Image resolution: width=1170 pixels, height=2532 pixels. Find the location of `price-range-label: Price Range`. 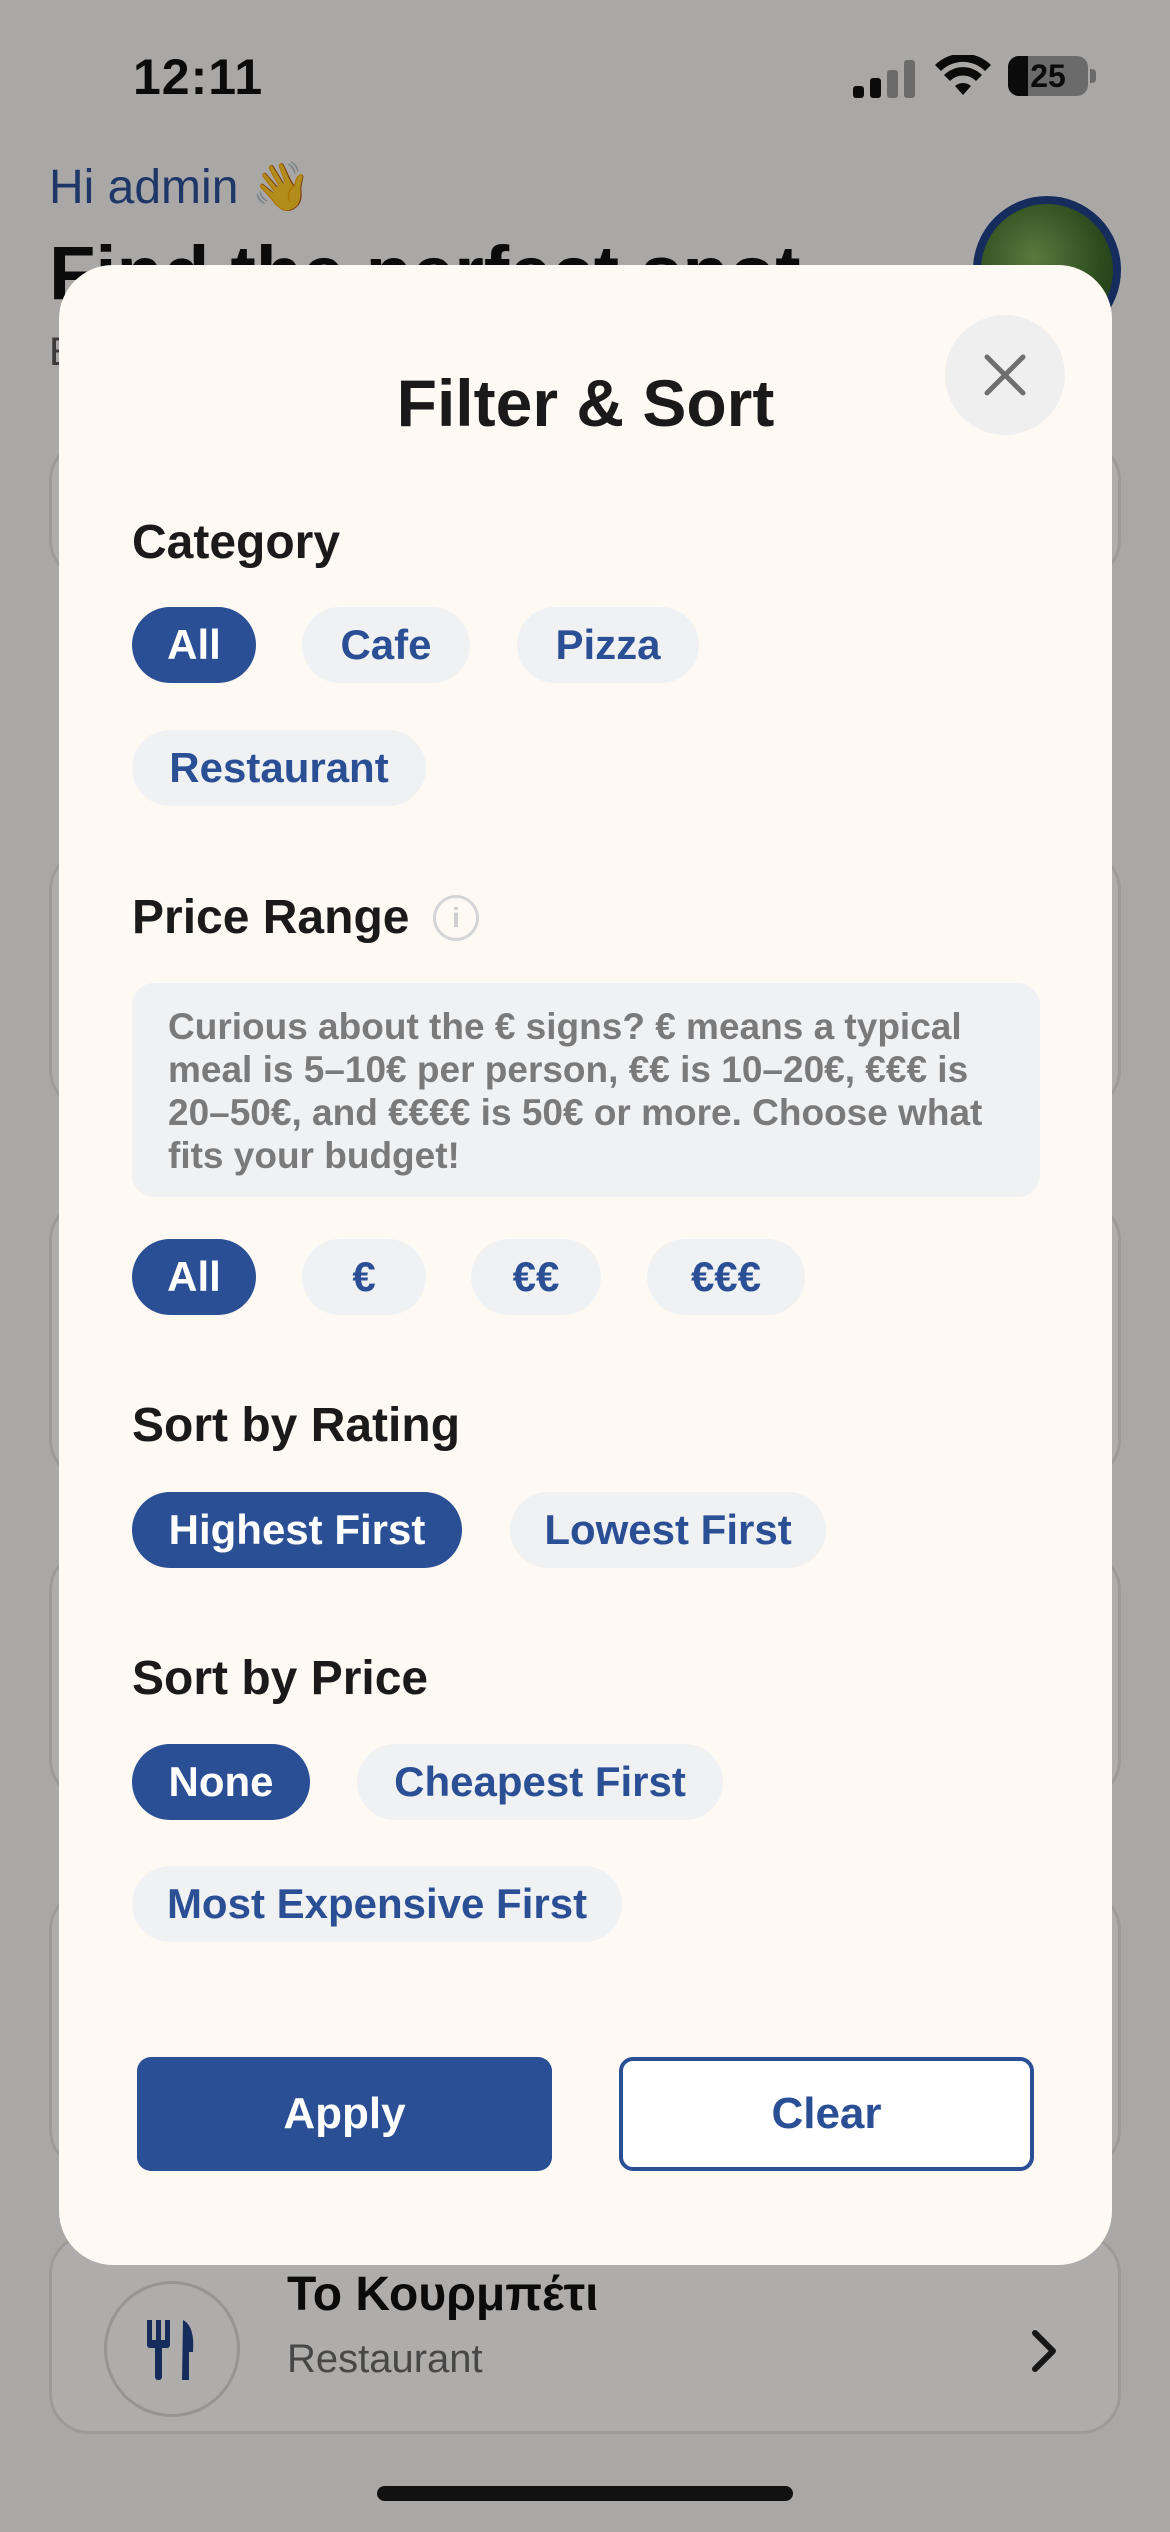

price-range-label: Price Range is located at coordinates (271, 917).